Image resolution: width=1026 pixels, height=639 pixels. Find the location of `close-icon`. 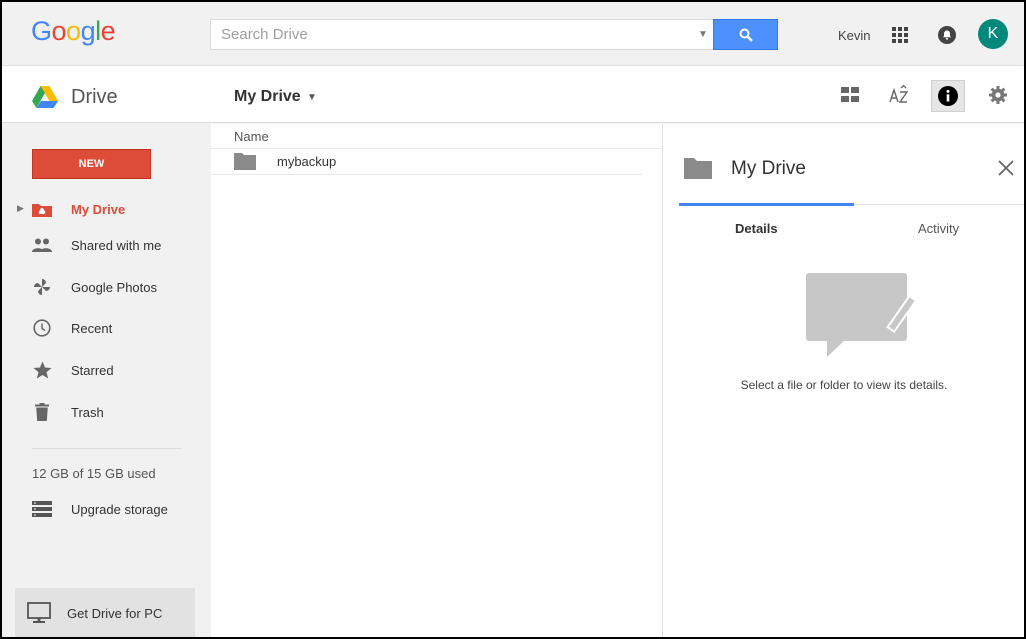

close-icon is located at coordinates (1006, 168).